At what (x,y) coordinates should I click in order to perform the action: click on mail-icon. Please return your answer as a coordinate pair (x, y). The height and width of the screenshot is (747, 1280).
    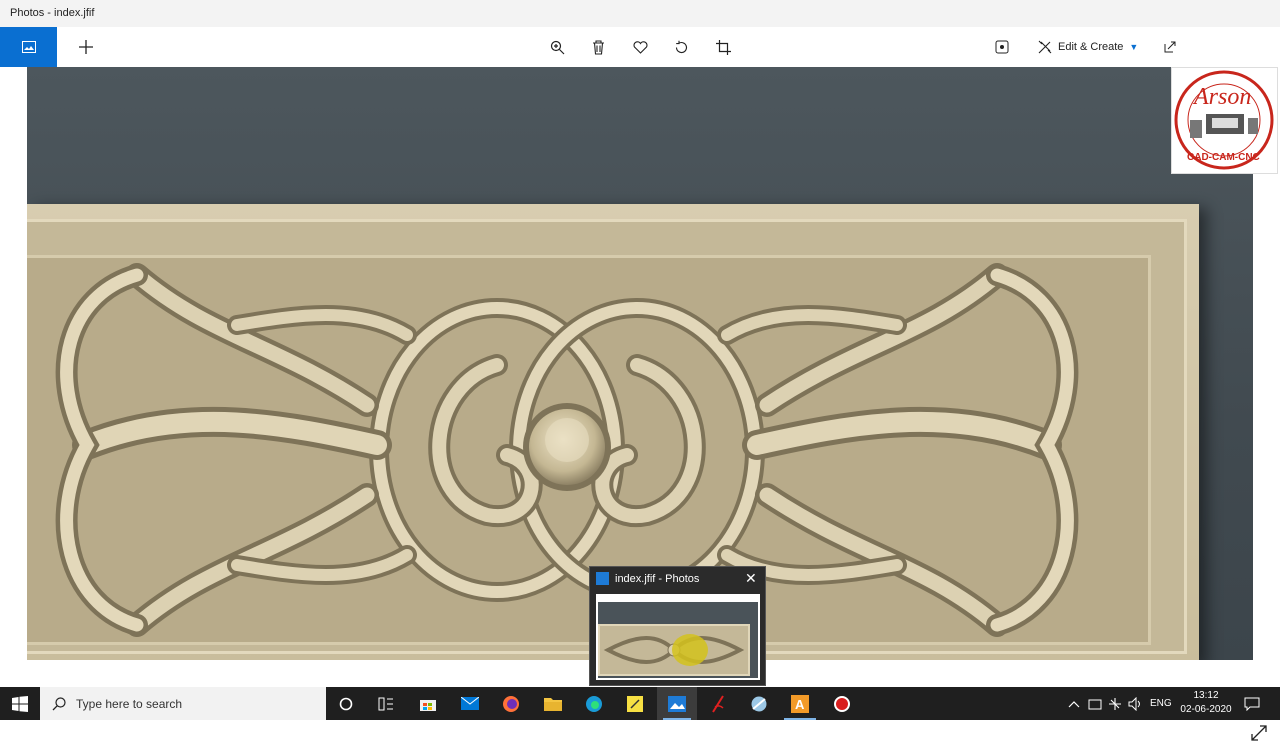
    Looking at the image, I should click on (470, 703).